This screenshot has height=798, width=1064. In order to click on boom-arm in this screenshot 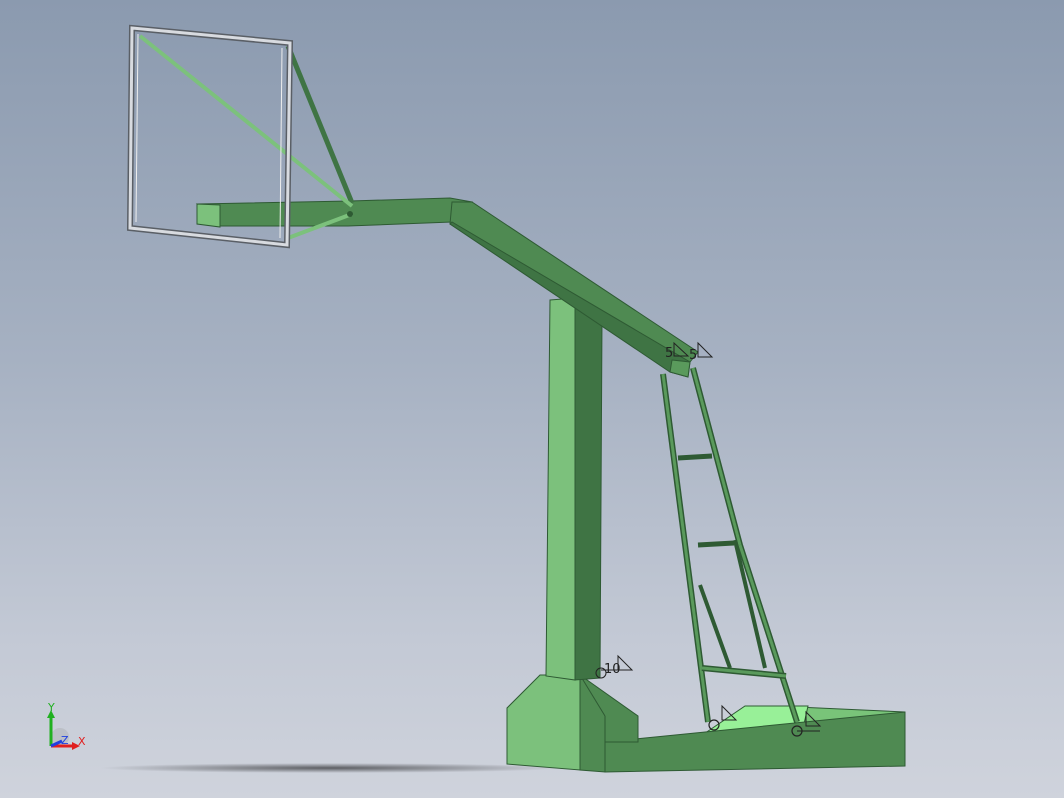, I will do `click(447, 287)`.